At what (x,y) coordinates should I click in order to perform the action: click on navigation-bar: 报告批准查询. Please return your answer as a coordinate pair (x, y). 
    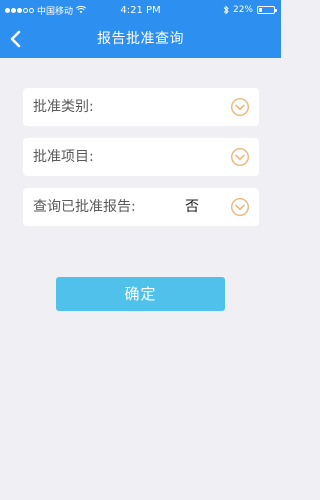
    Looking at the image, I should click on (140, 39).